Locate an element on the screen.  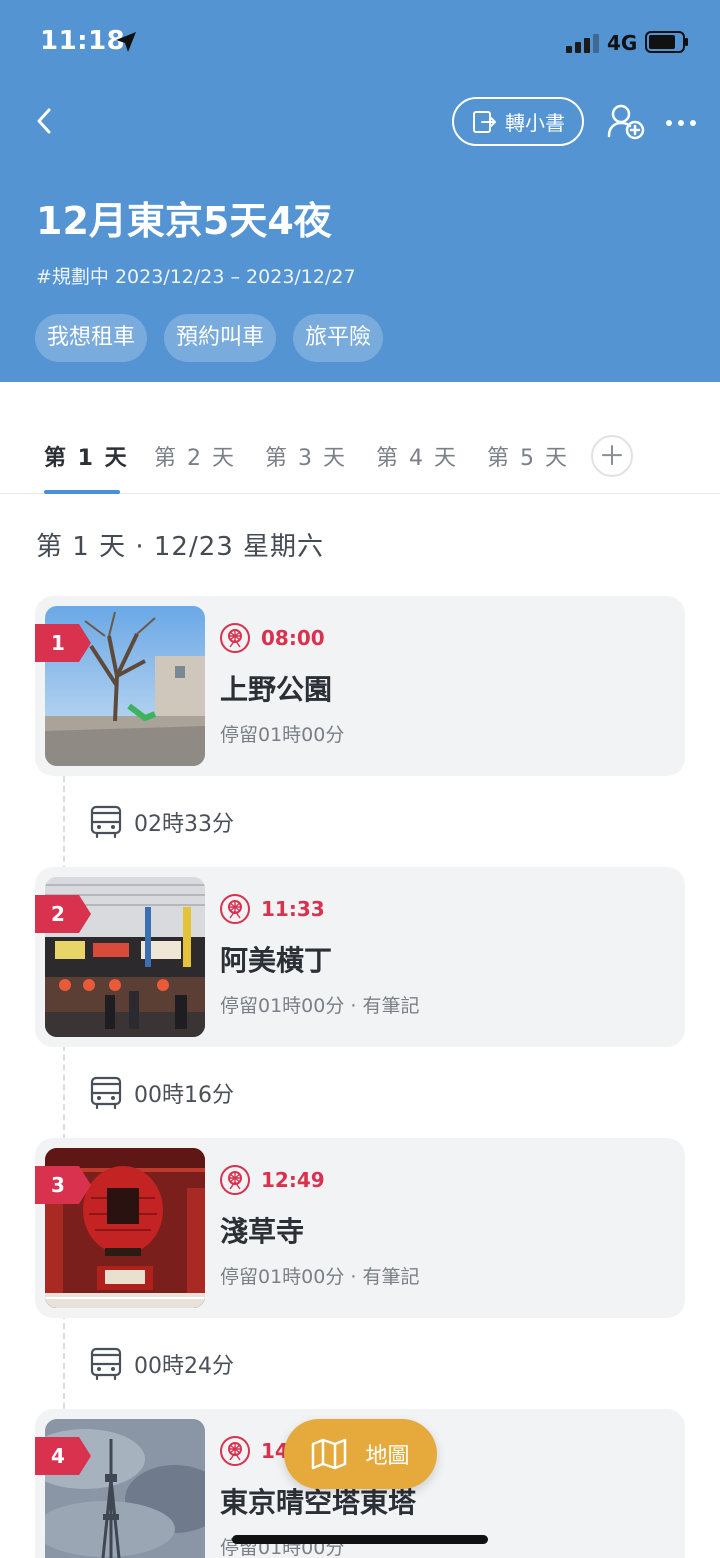
tab-day-3: 第 3 天 is located at coordinates (306, 456).